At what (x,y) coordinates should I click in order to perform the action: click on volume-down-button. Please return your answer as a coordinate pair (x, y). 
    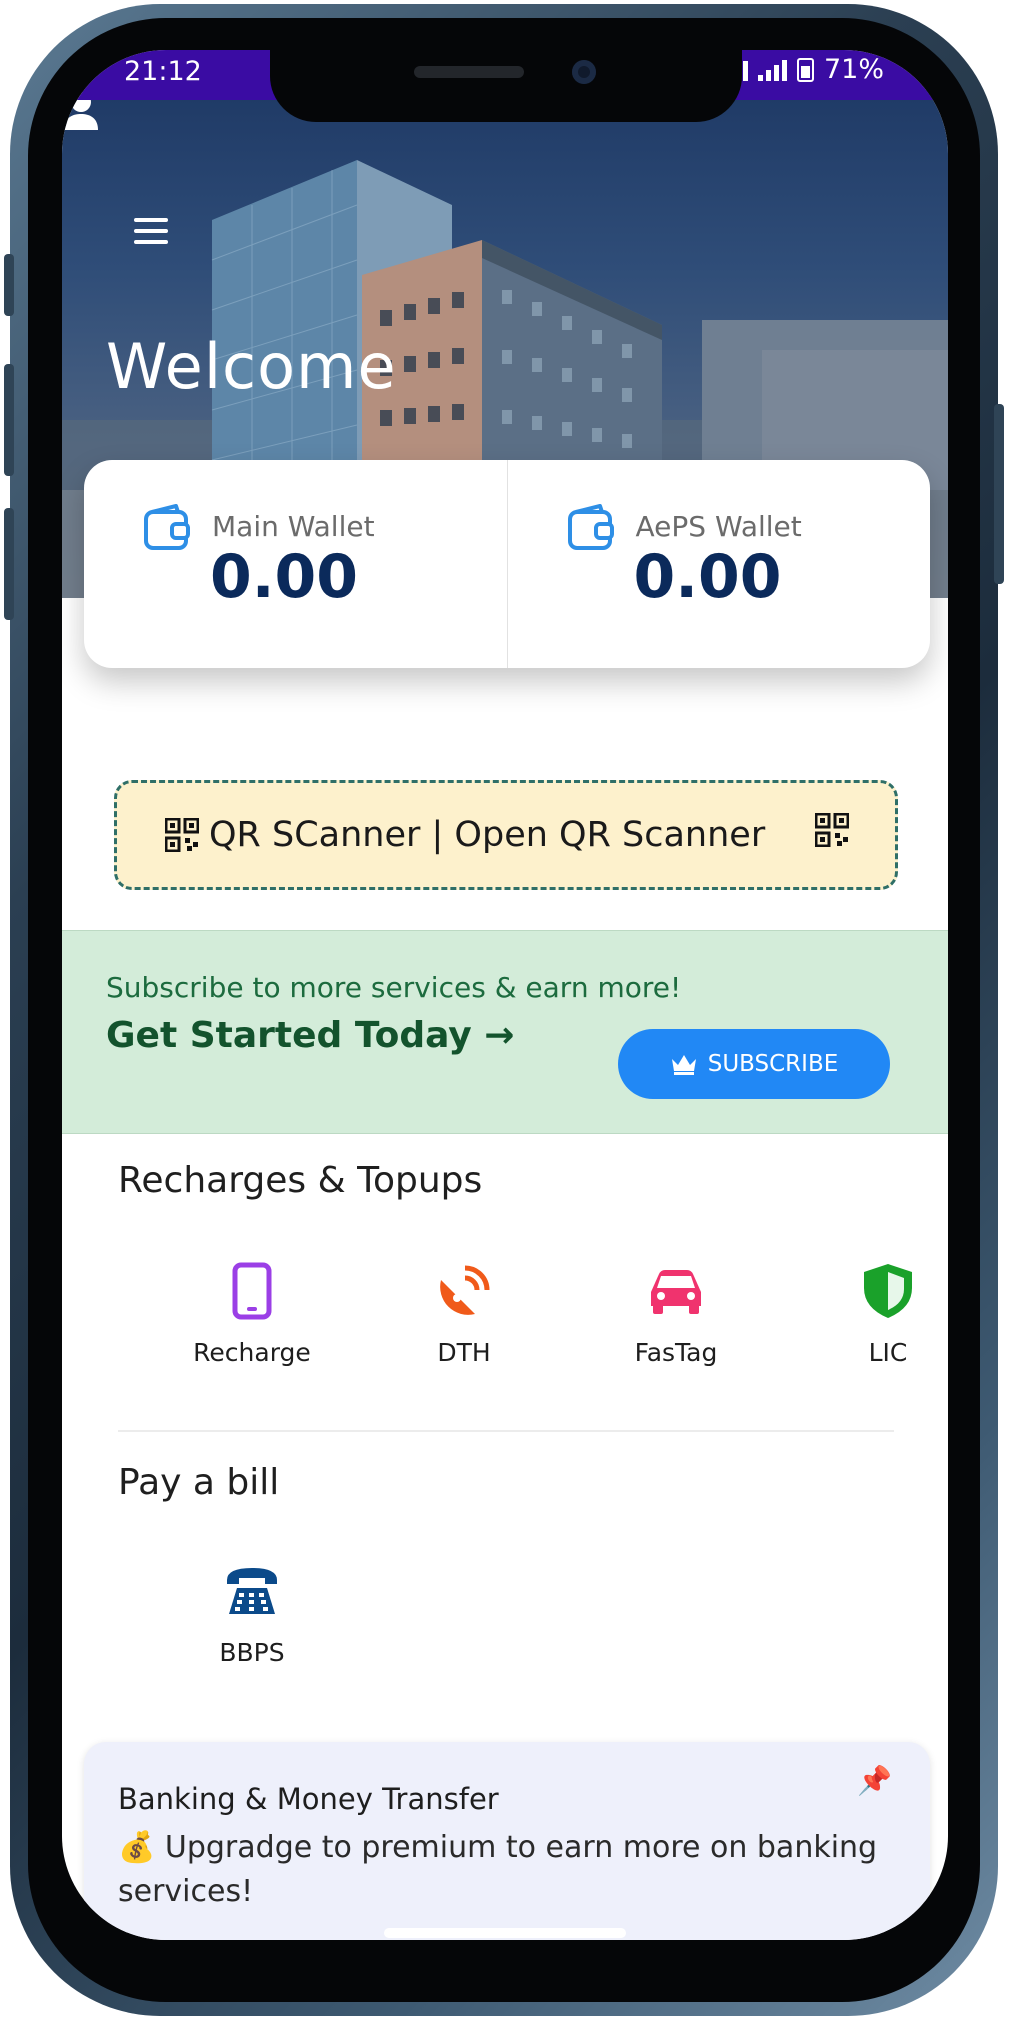
    Looking at the image, I should click on (9, 564).